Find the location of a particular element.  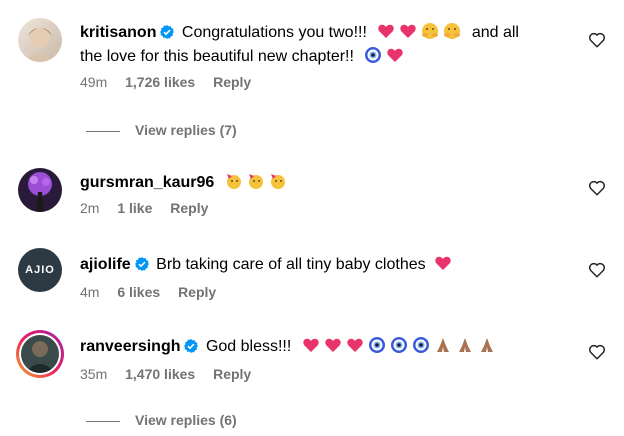

view-replies-label: View replies (7) is located at coordinates (186, 130).